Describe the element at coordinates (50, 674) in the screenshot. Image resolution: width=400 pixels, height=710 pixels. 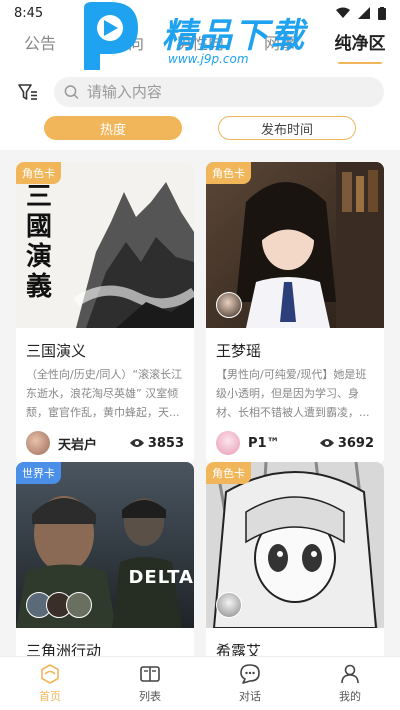
I see `home-icon` at that location.